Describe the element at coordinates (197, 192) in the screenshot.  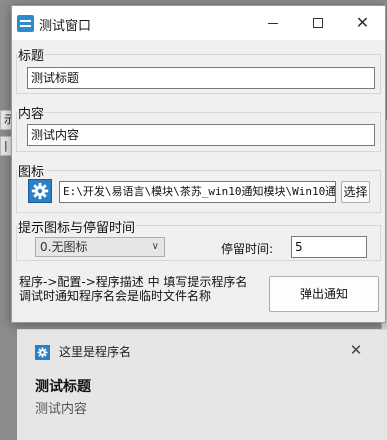
I see `icon-path-input: E:\开发\易语言\模块\茶苏_win10通知模块\Win10通` at that location.